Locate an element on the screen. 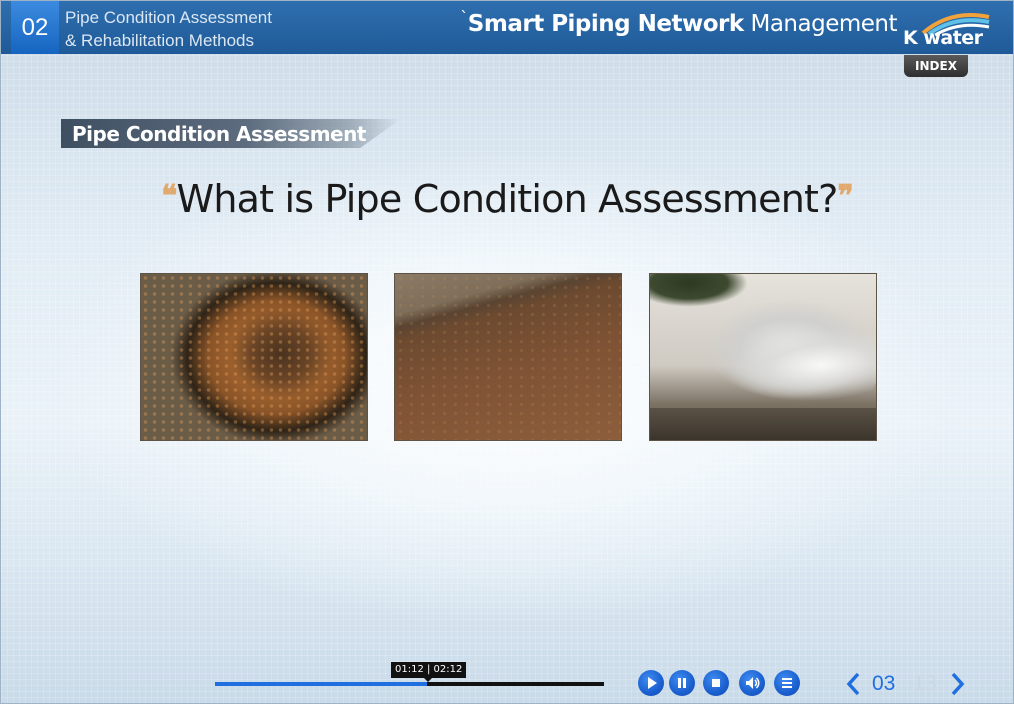 This screenshot has height=704, width=1014. pause-icon is located at coordinates (682, 683).